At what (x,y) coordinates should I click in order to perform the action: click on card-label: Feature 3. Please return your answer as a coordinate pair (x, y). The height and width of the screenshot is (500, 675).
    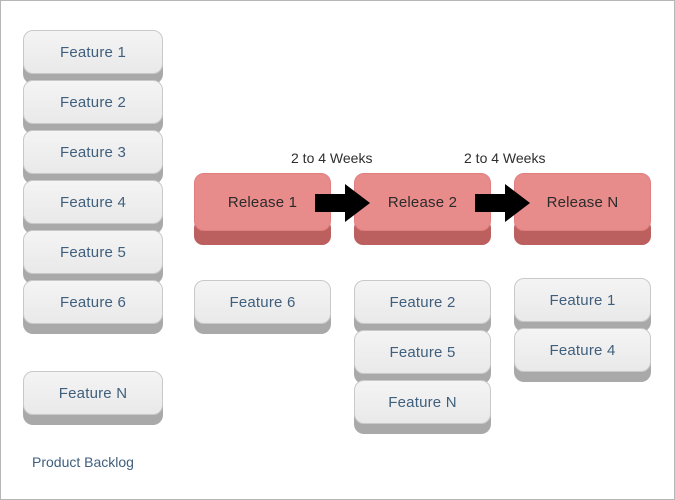
    Looking at the image, I should click on (92, 152).